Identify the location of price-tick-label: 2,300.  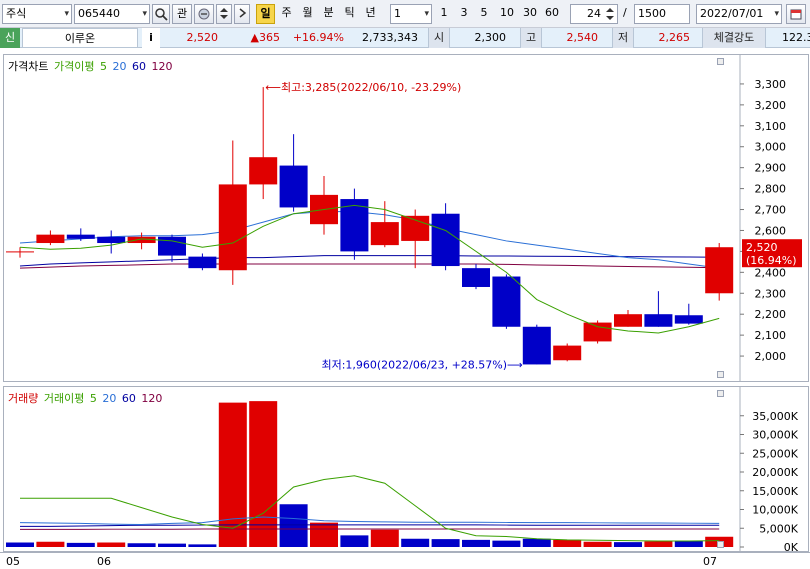
(771, 293).